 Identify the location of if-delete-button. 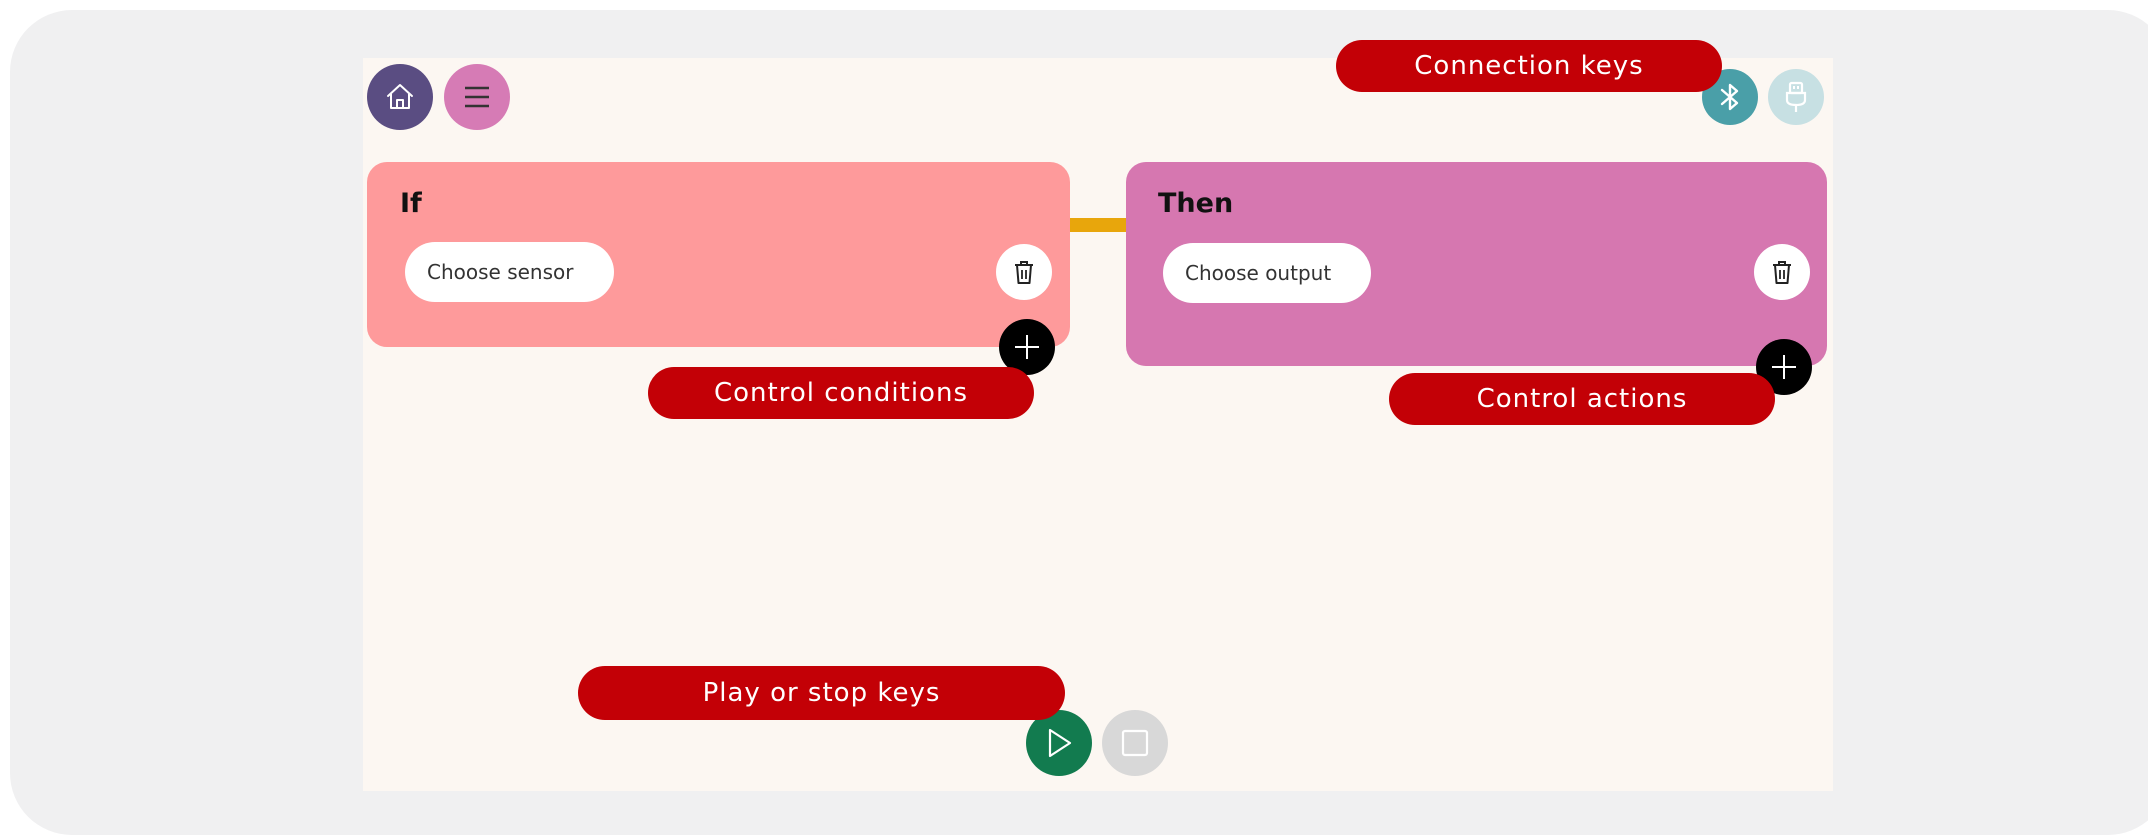
(1024, 272).